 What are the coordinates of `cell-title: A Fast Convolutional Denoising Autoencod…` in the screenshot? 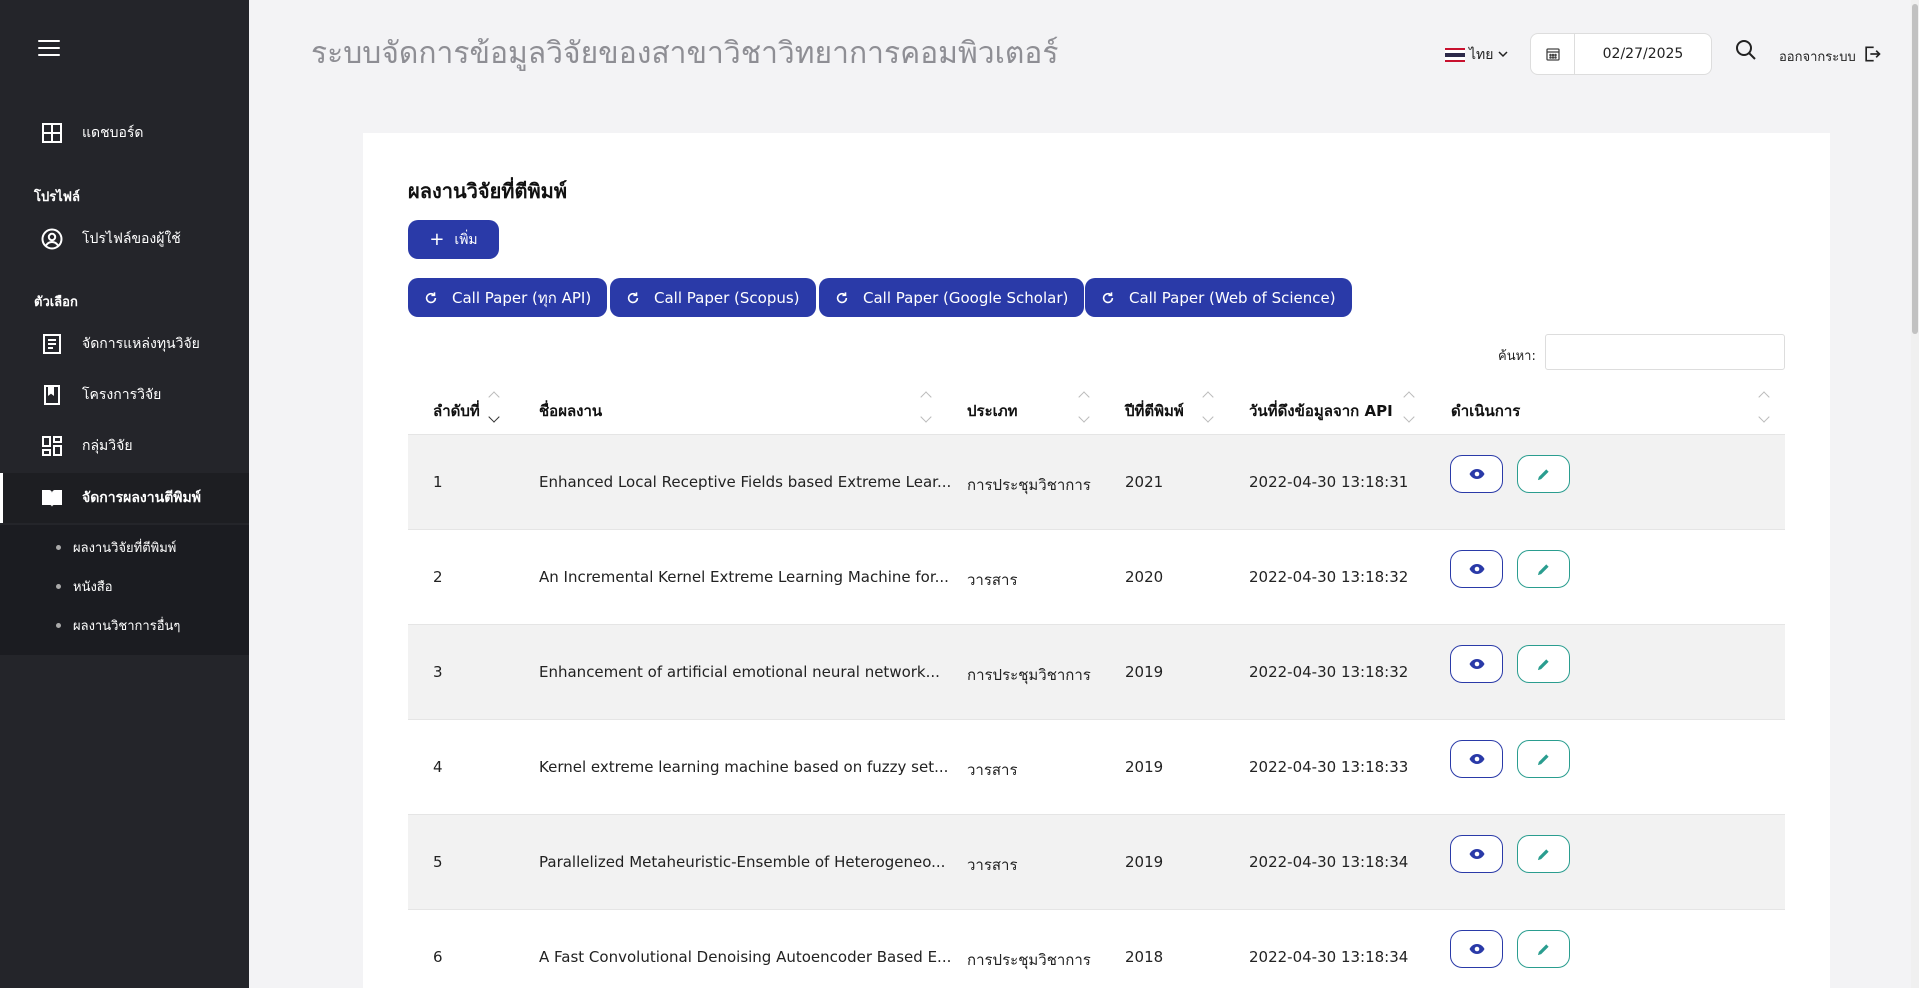 It's located at (745, 957).